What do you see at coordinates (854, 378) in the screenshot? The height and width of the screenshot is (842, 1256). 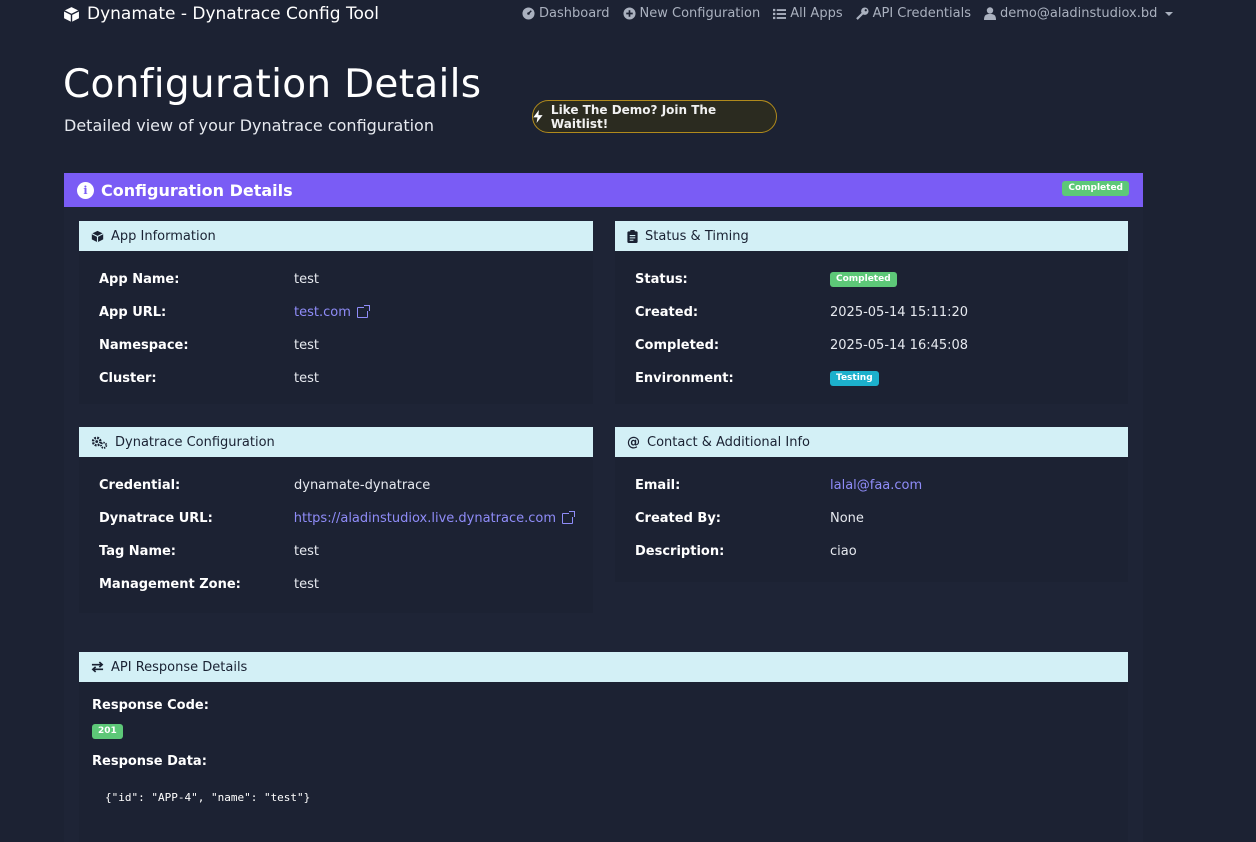 I see `environment-badge: Testing` at bounding box center [854, 378].